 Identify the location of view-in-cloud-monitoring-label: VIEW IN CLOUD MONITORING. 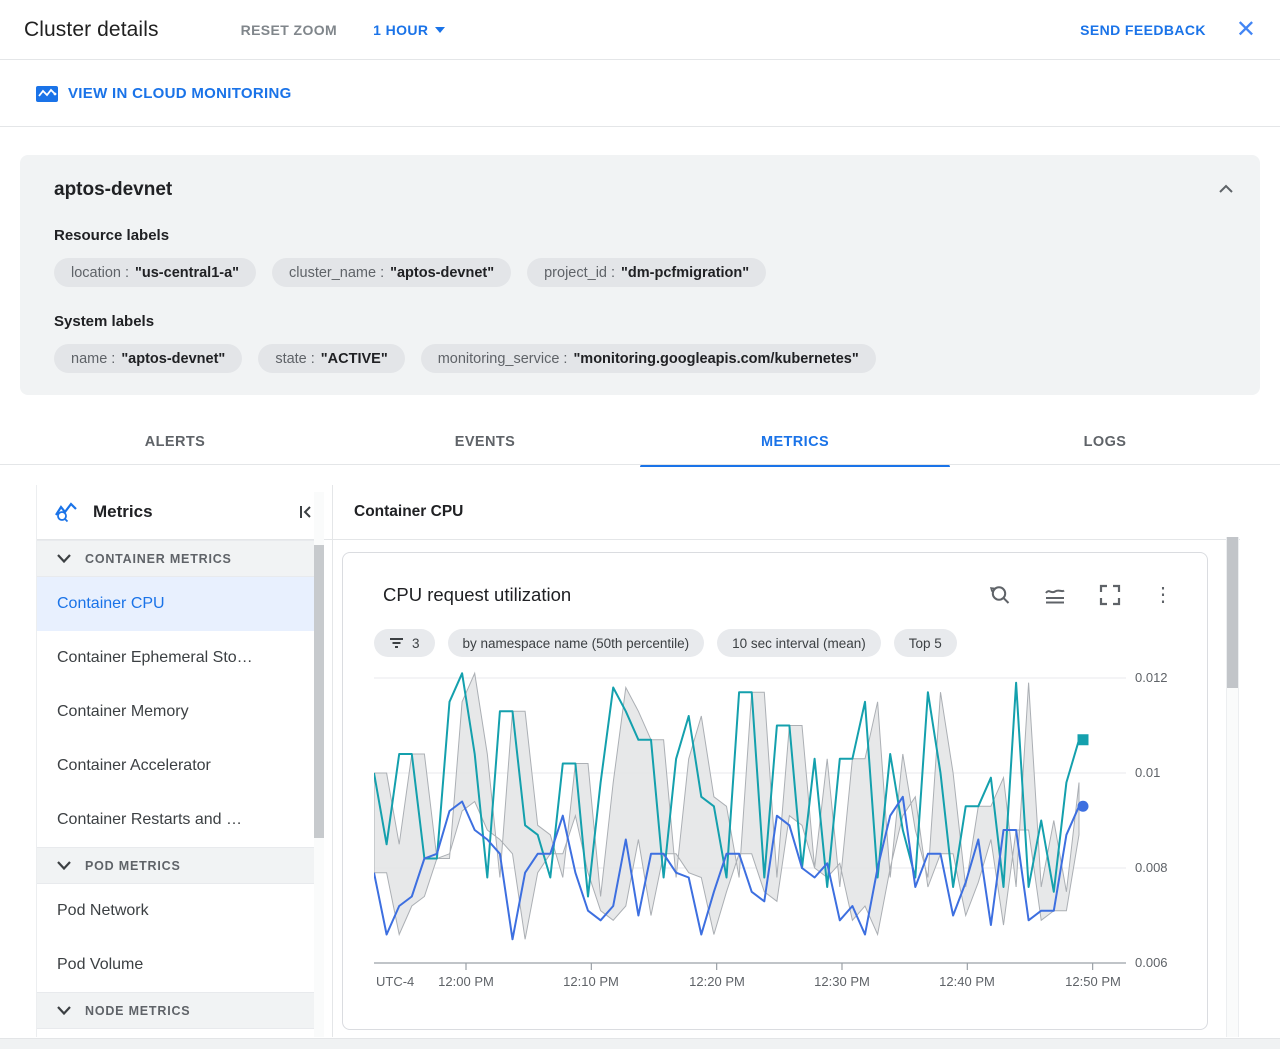
(180, 93).